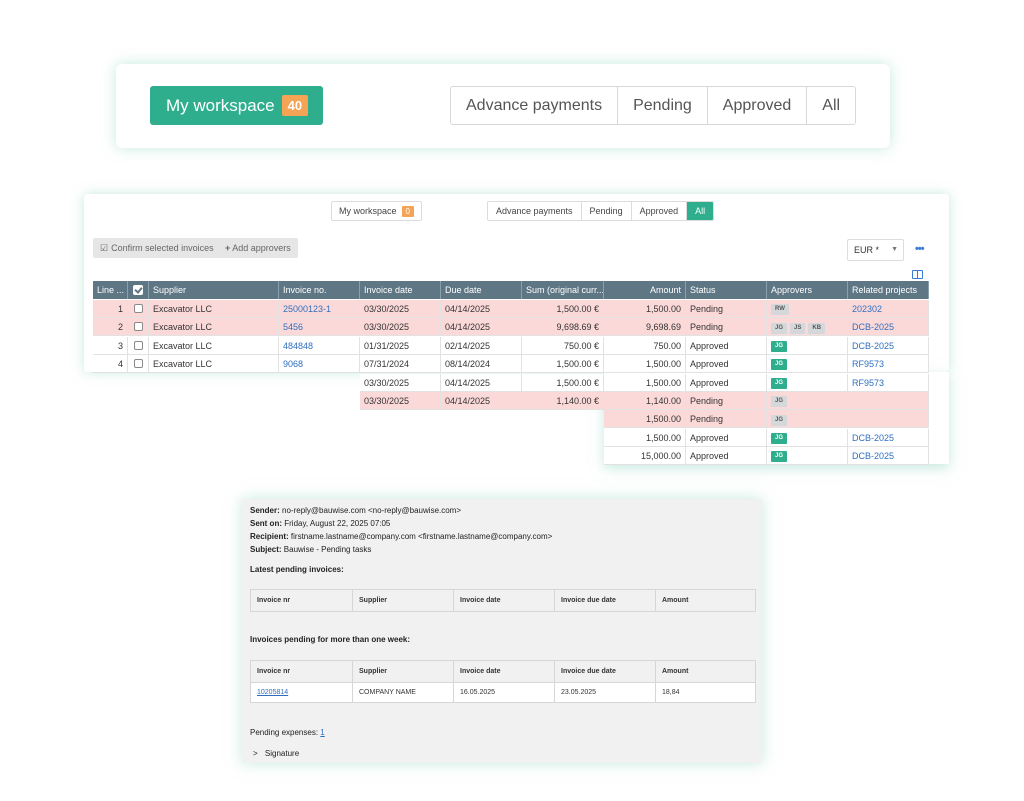  Describe the element at coordinates (157, 248) in the screenshot. I see `confirm-selected-invoices-button: ☑ Confirm selected invoices` at that location.